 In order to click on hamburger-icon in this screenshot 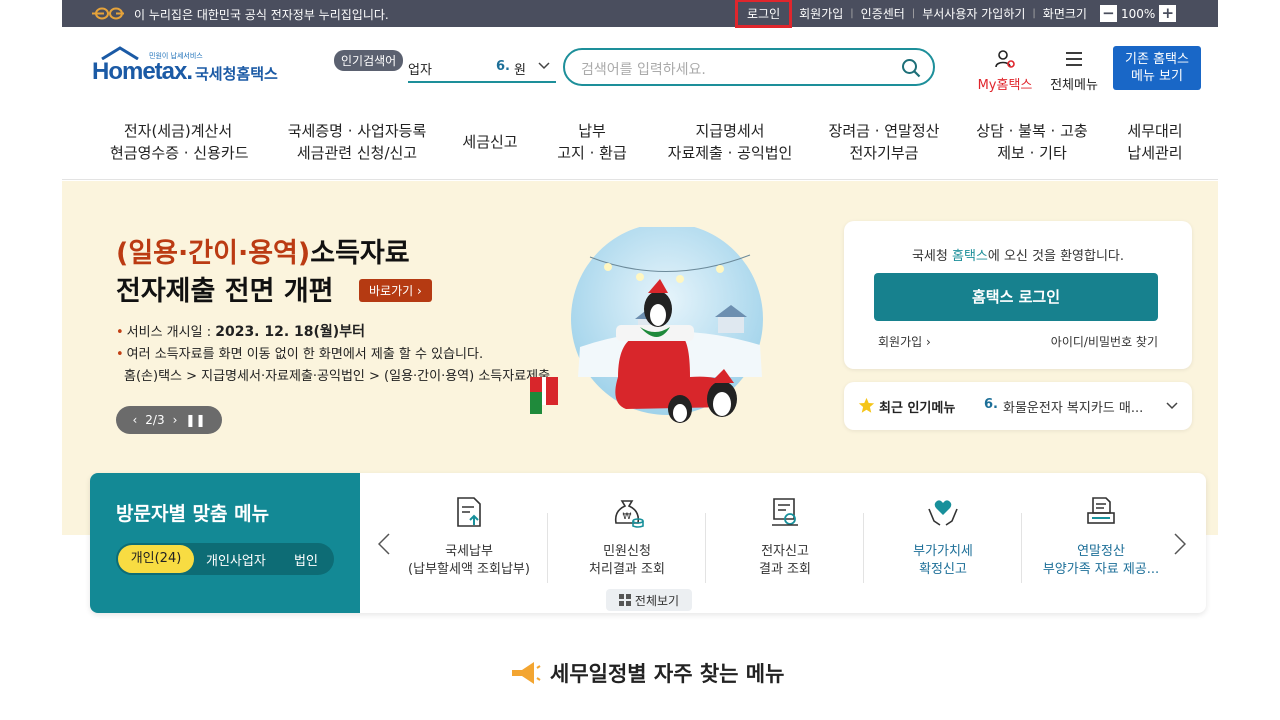, I will do `click(1074, 59)`.